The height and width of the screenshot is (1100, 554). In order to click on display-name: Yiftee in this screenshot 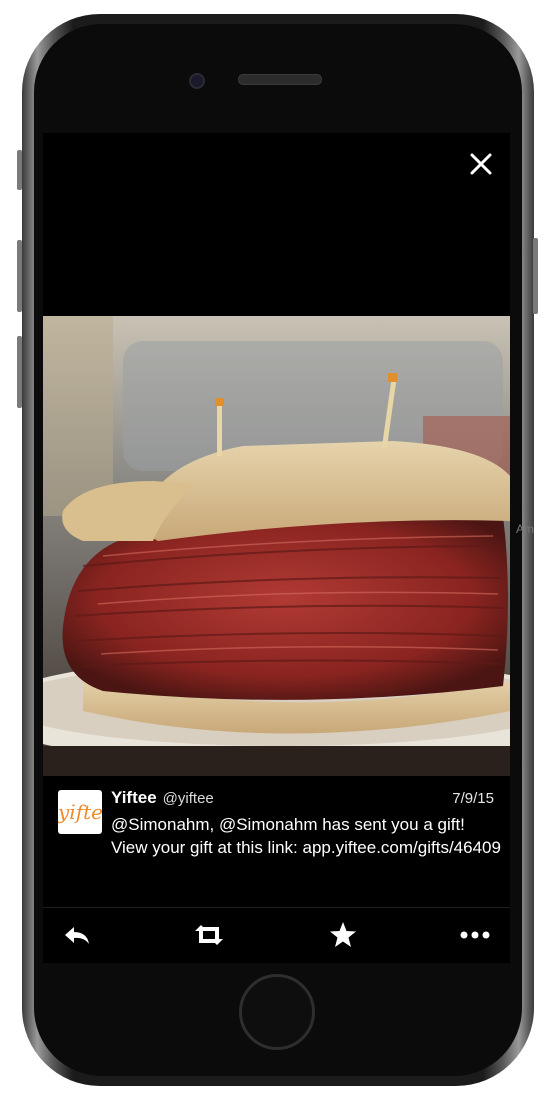, I will do `click(134, 797)`.